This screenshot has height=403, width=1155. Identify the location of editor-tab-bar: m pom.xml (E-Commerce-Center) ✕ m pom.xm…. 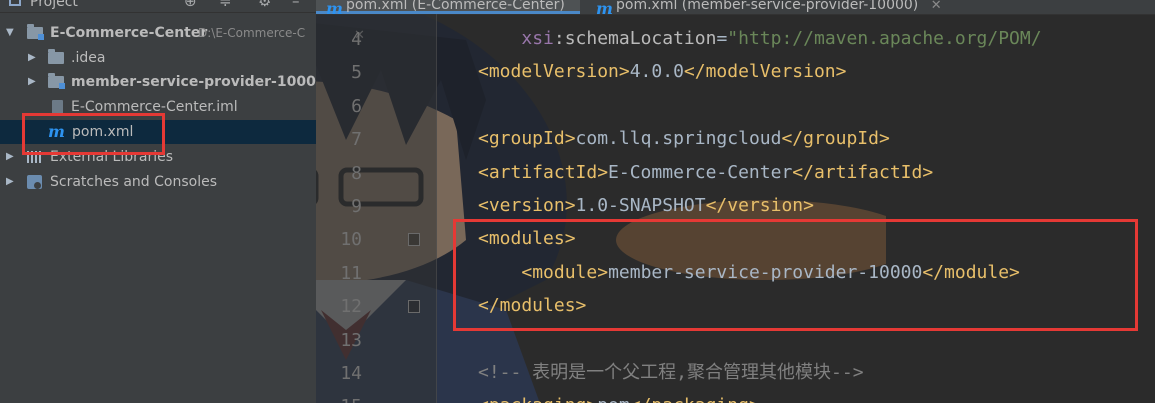
(735, 21).